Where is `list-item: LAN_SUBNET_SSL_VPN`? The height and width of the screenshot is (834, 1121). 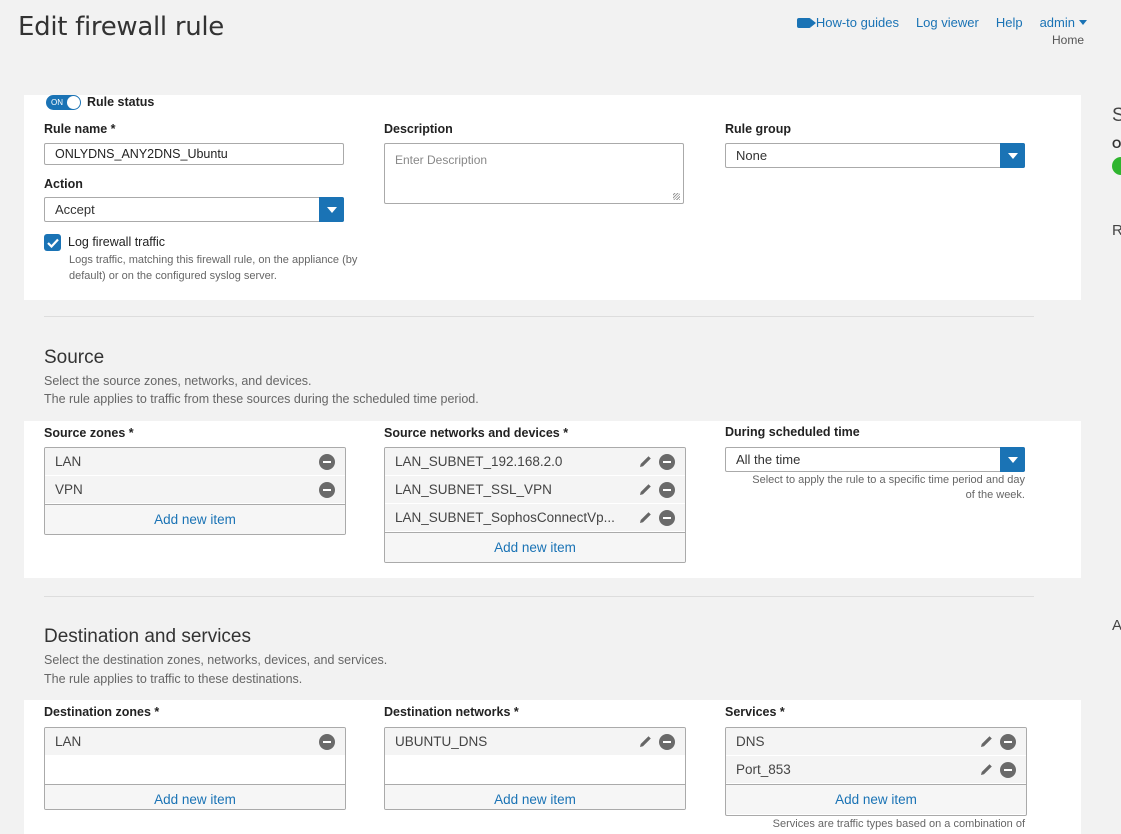
list-item: LAN_SUBNET_SSL_VPN is located at coordinates (535, 490).